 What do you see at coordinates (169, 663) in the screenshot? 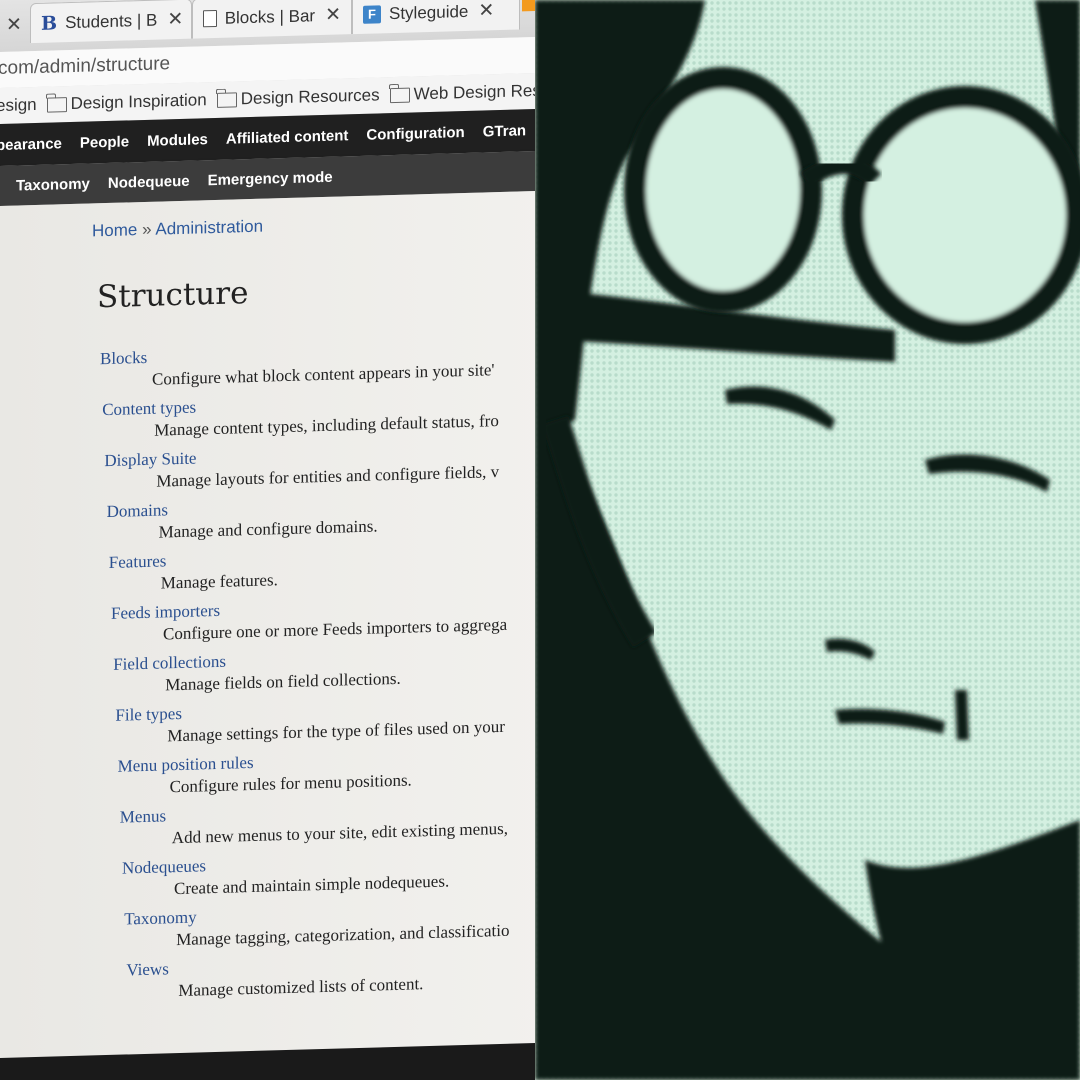
I see `structure-item-link: Field collections` at bounding box center [169, 663].